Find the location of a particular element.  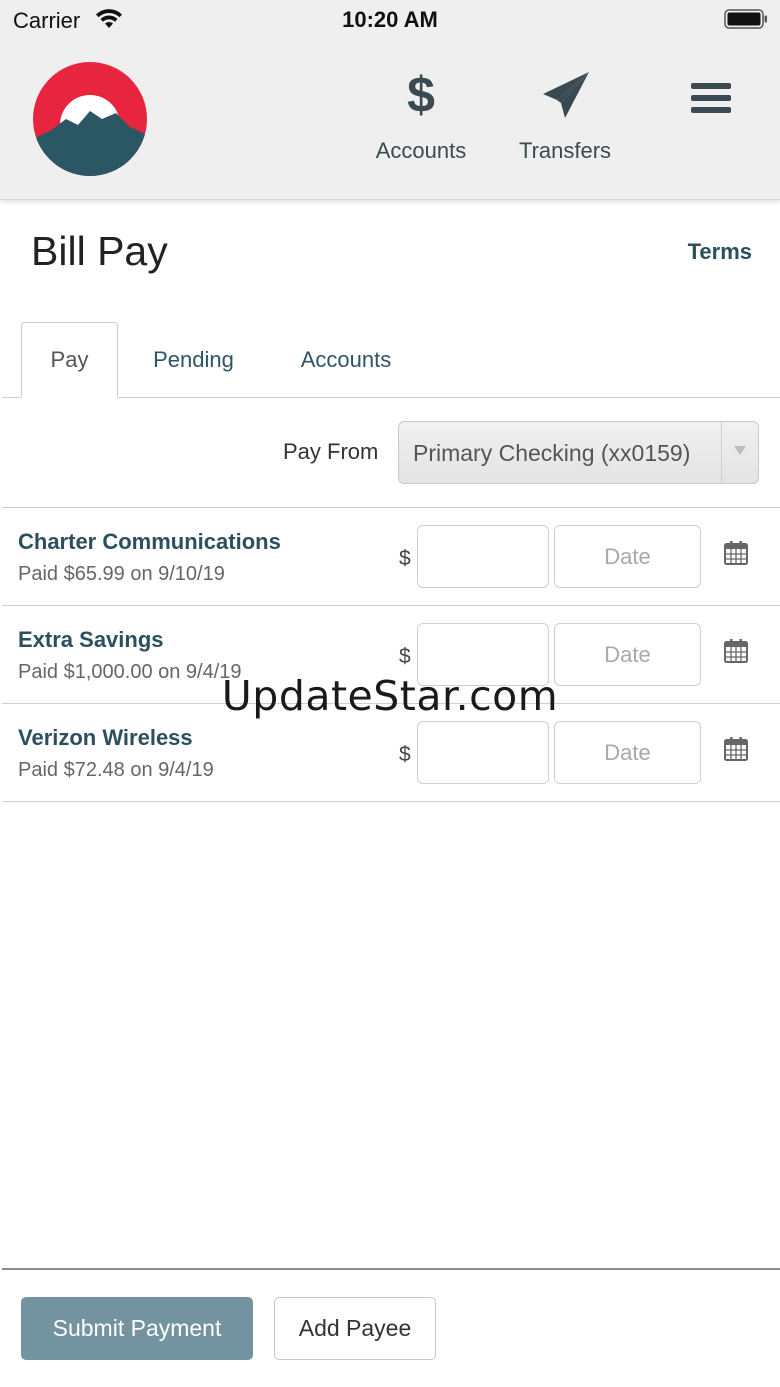

payee-last-payment: Paid $72.48 on 9/4/19 is located at coordinates (116, 770).